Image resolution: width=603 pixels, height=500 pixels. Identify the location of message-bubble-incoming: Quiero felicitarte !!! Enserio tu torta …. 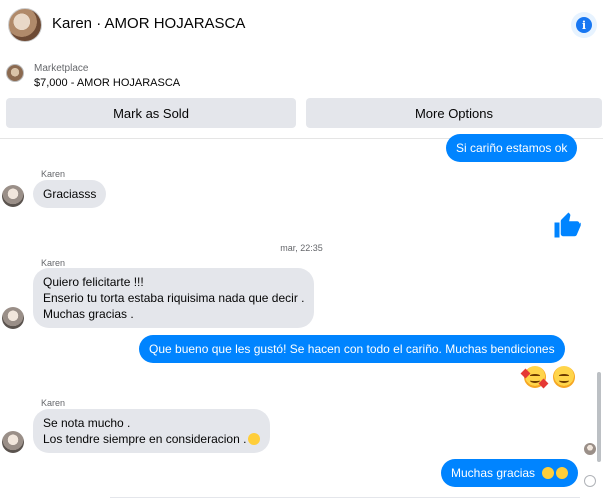
(174, 298).